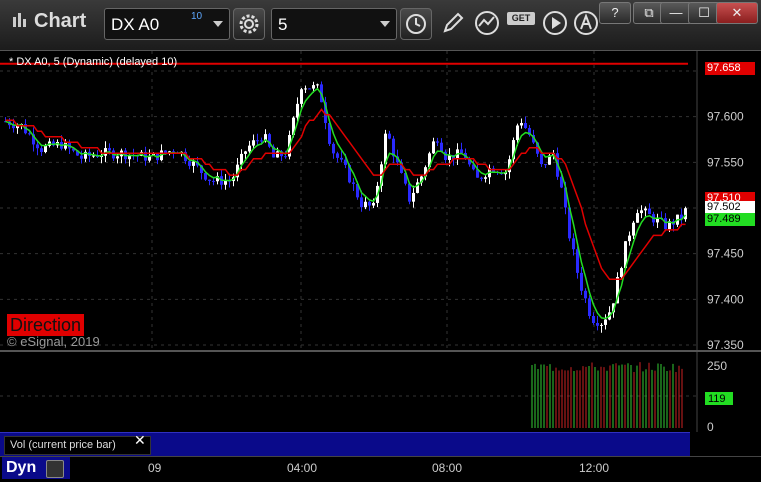 The image size is (761, 482). Describe the element at coordinates (615, 13) in the screenshot. I see `help-button: ?` at that location.